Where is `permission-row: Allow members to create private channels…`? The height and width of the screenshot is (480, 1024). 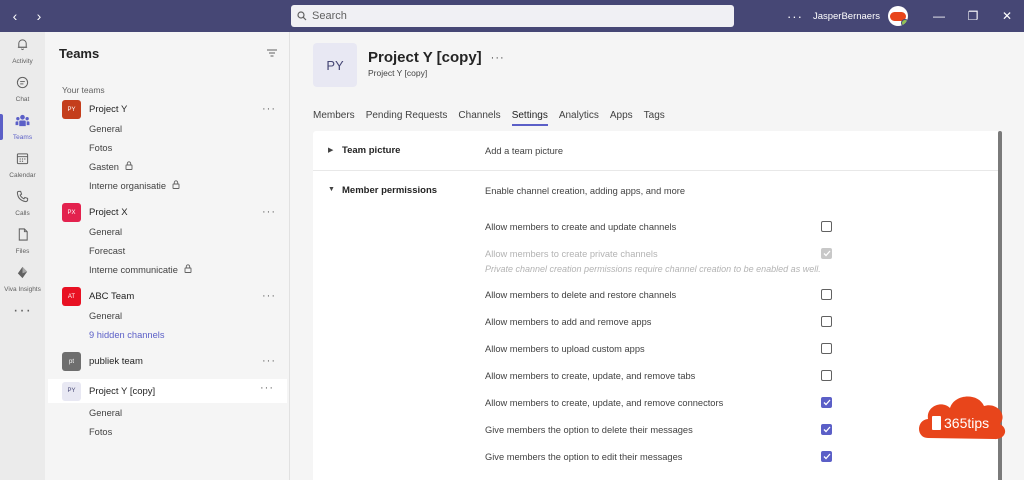 permission-row: Allow members to create private channels… is located at coordinates (657, 261).